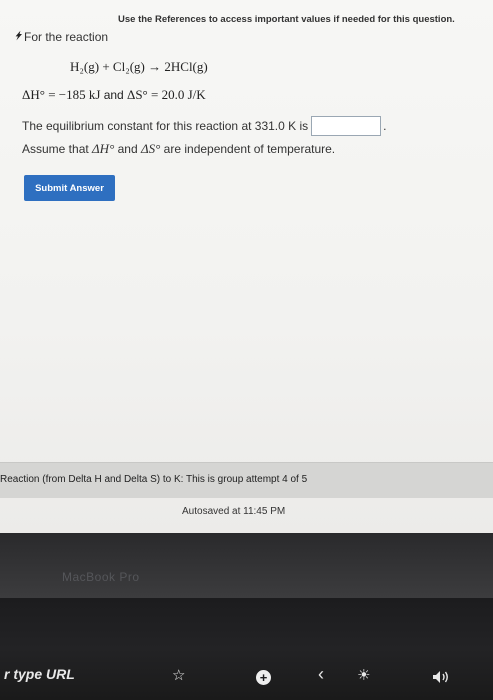 This screenshot has width=493, height=700. What do you see at coordinates (321, 674) in the screenshot?
I see `chevron-left-icon: ‹` at bounding box center [321, 674].